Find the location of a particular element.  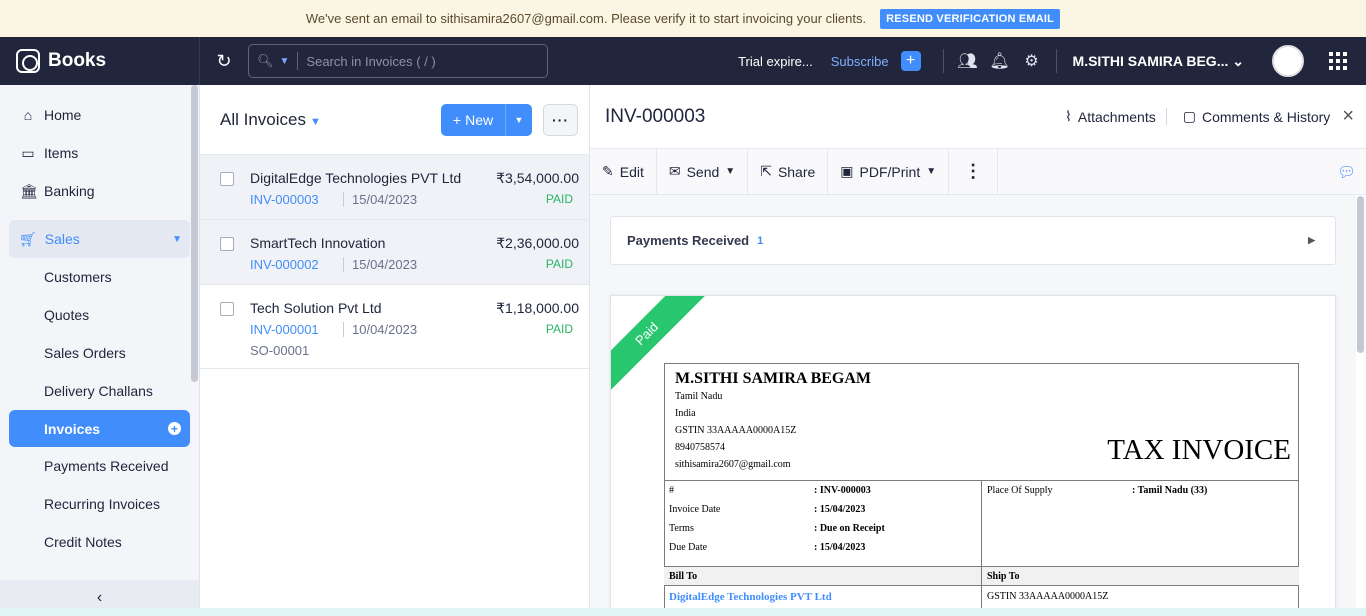

share-button: ⇱ Share is located at coordinates (788, 171).